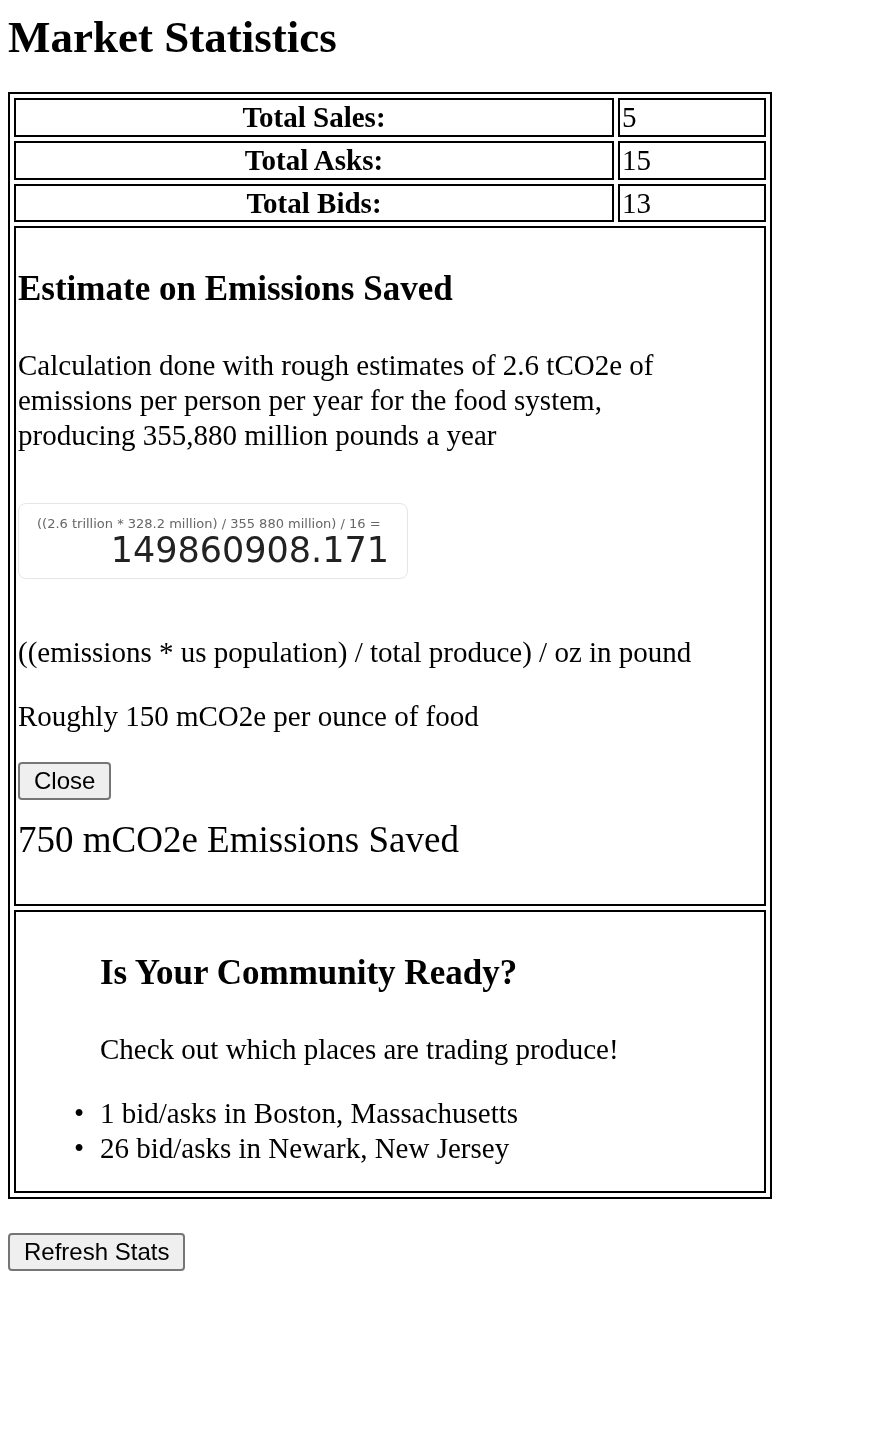  Describe the element at coordinates (336, 400) in the screenshot. I see `description-text: Calculation done with rough estimates of 2.6 tCO2e of emissions per person per year for the food system, producing 355,880 million pounds a year` at that location.